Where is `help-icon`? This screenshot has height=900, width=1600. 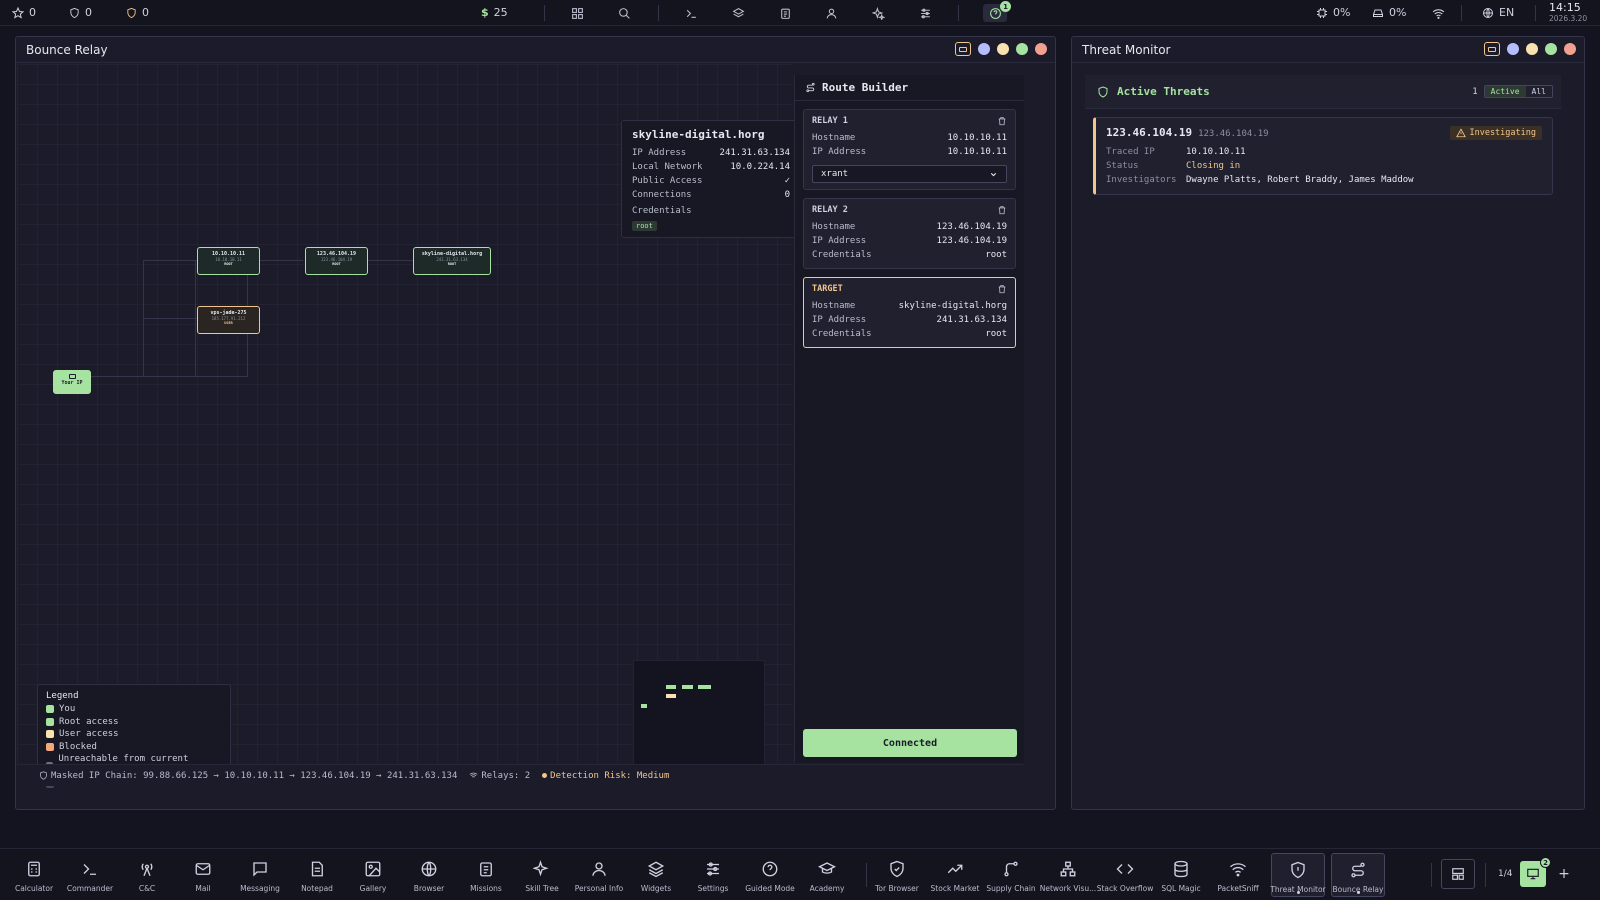 help-icon is located at coordinates (770, 869).